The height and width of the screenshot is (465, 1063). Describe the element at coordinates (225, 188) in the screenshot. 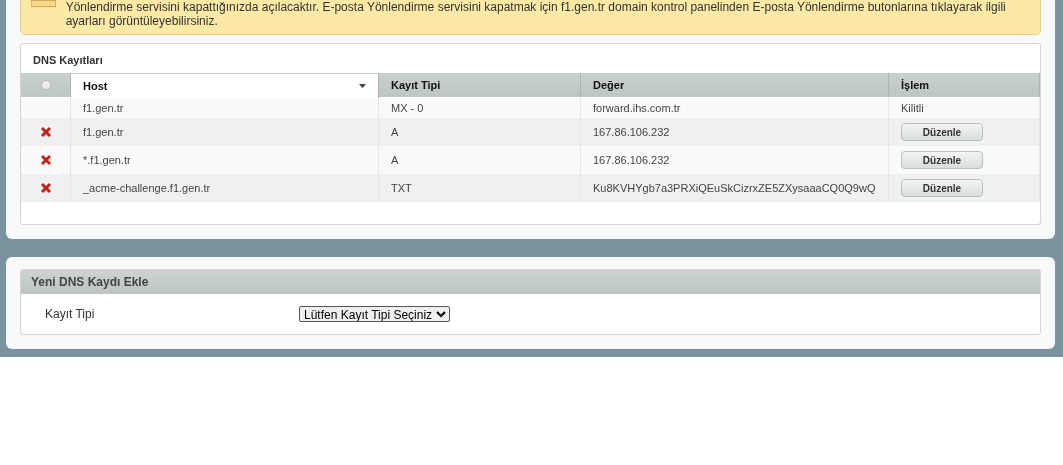

I see `table-cell: _acme-challenge.f1.gen.tr` at that location.